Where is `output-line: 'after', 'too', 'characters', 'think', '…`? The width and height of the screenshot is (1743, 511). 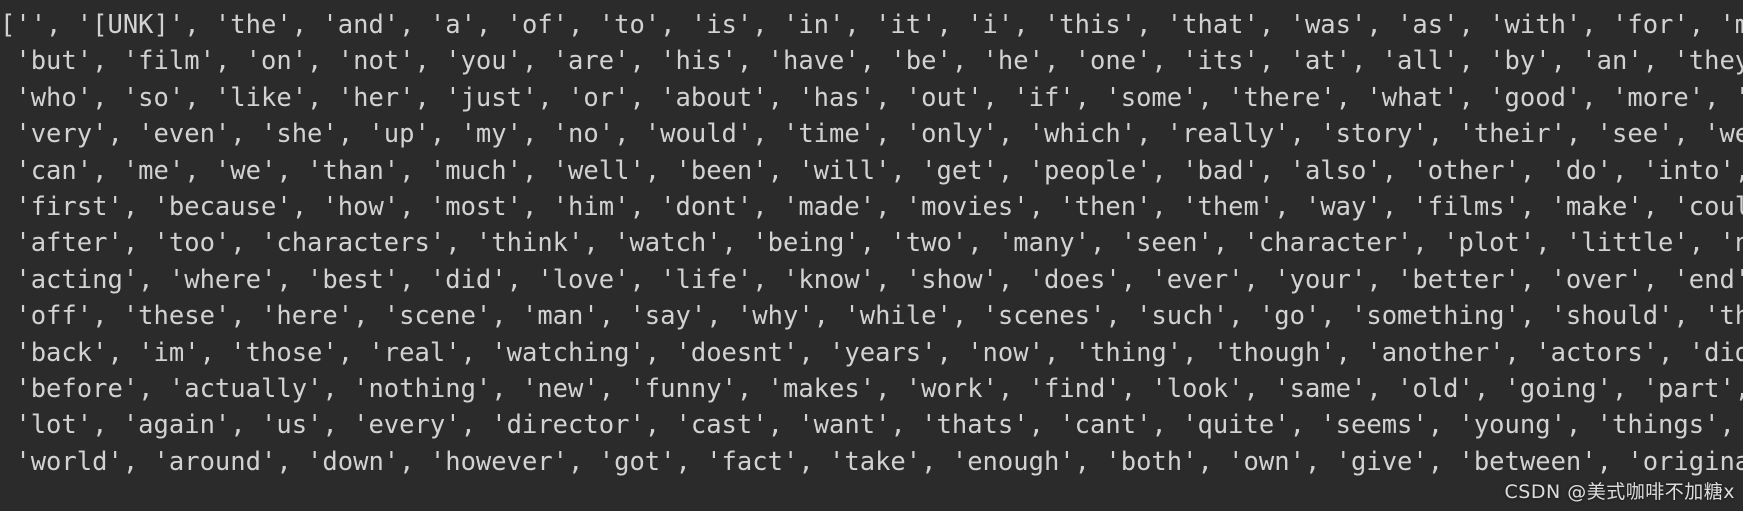 output-line: 'after', 'too', 'characters', 'think', '… is located at coordinates (871, 243).